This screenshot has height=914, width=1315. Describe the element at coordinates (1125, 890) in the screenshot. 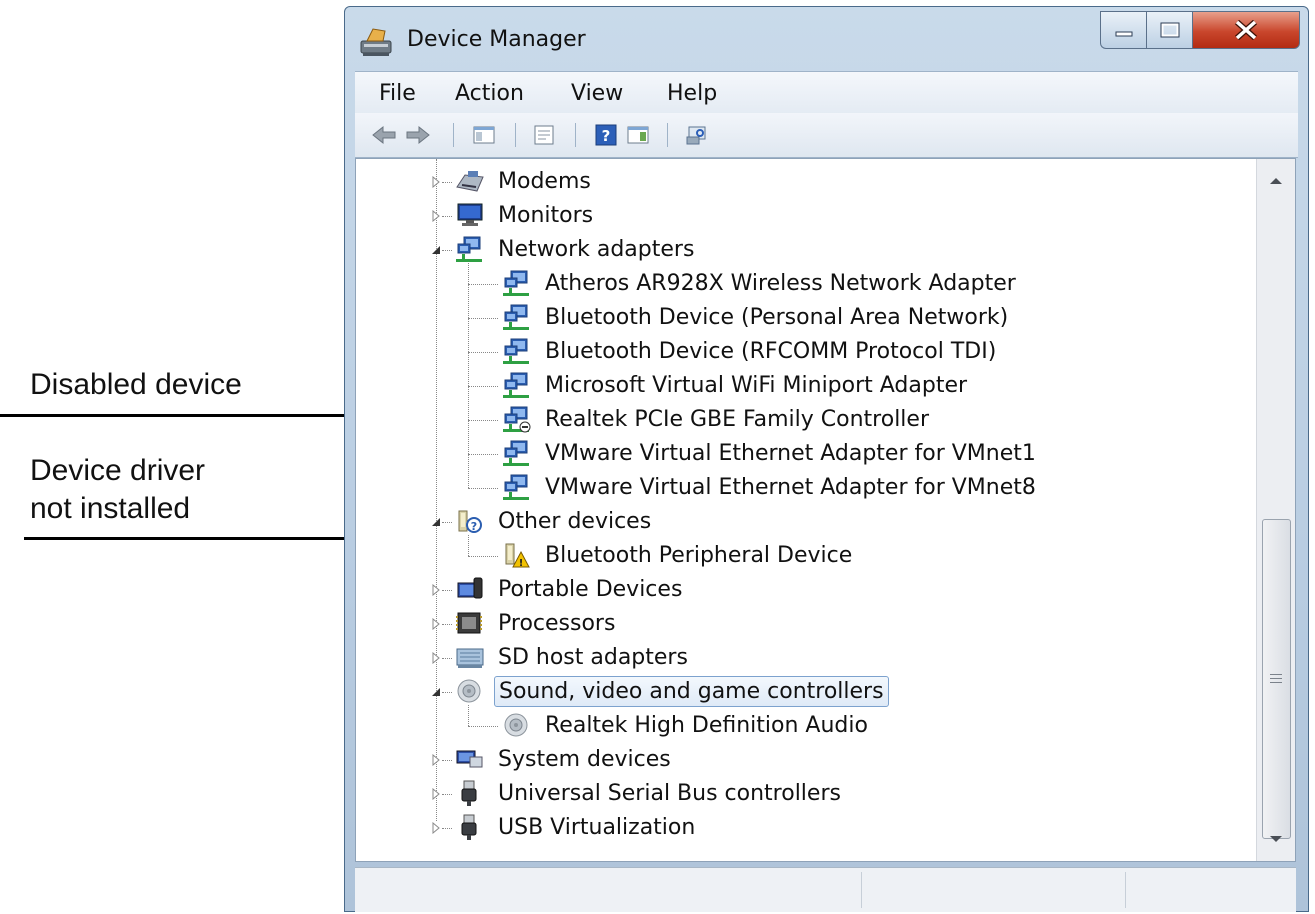

I see `status-divider` at that location.